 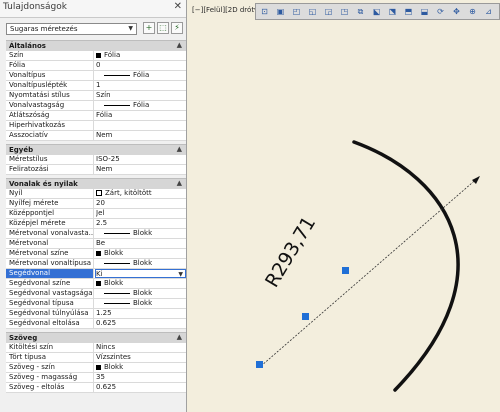 What do you see at coordinates (141, 85) in the screenshot?
I see `property-value: 1` at bounding box center [141, 85].